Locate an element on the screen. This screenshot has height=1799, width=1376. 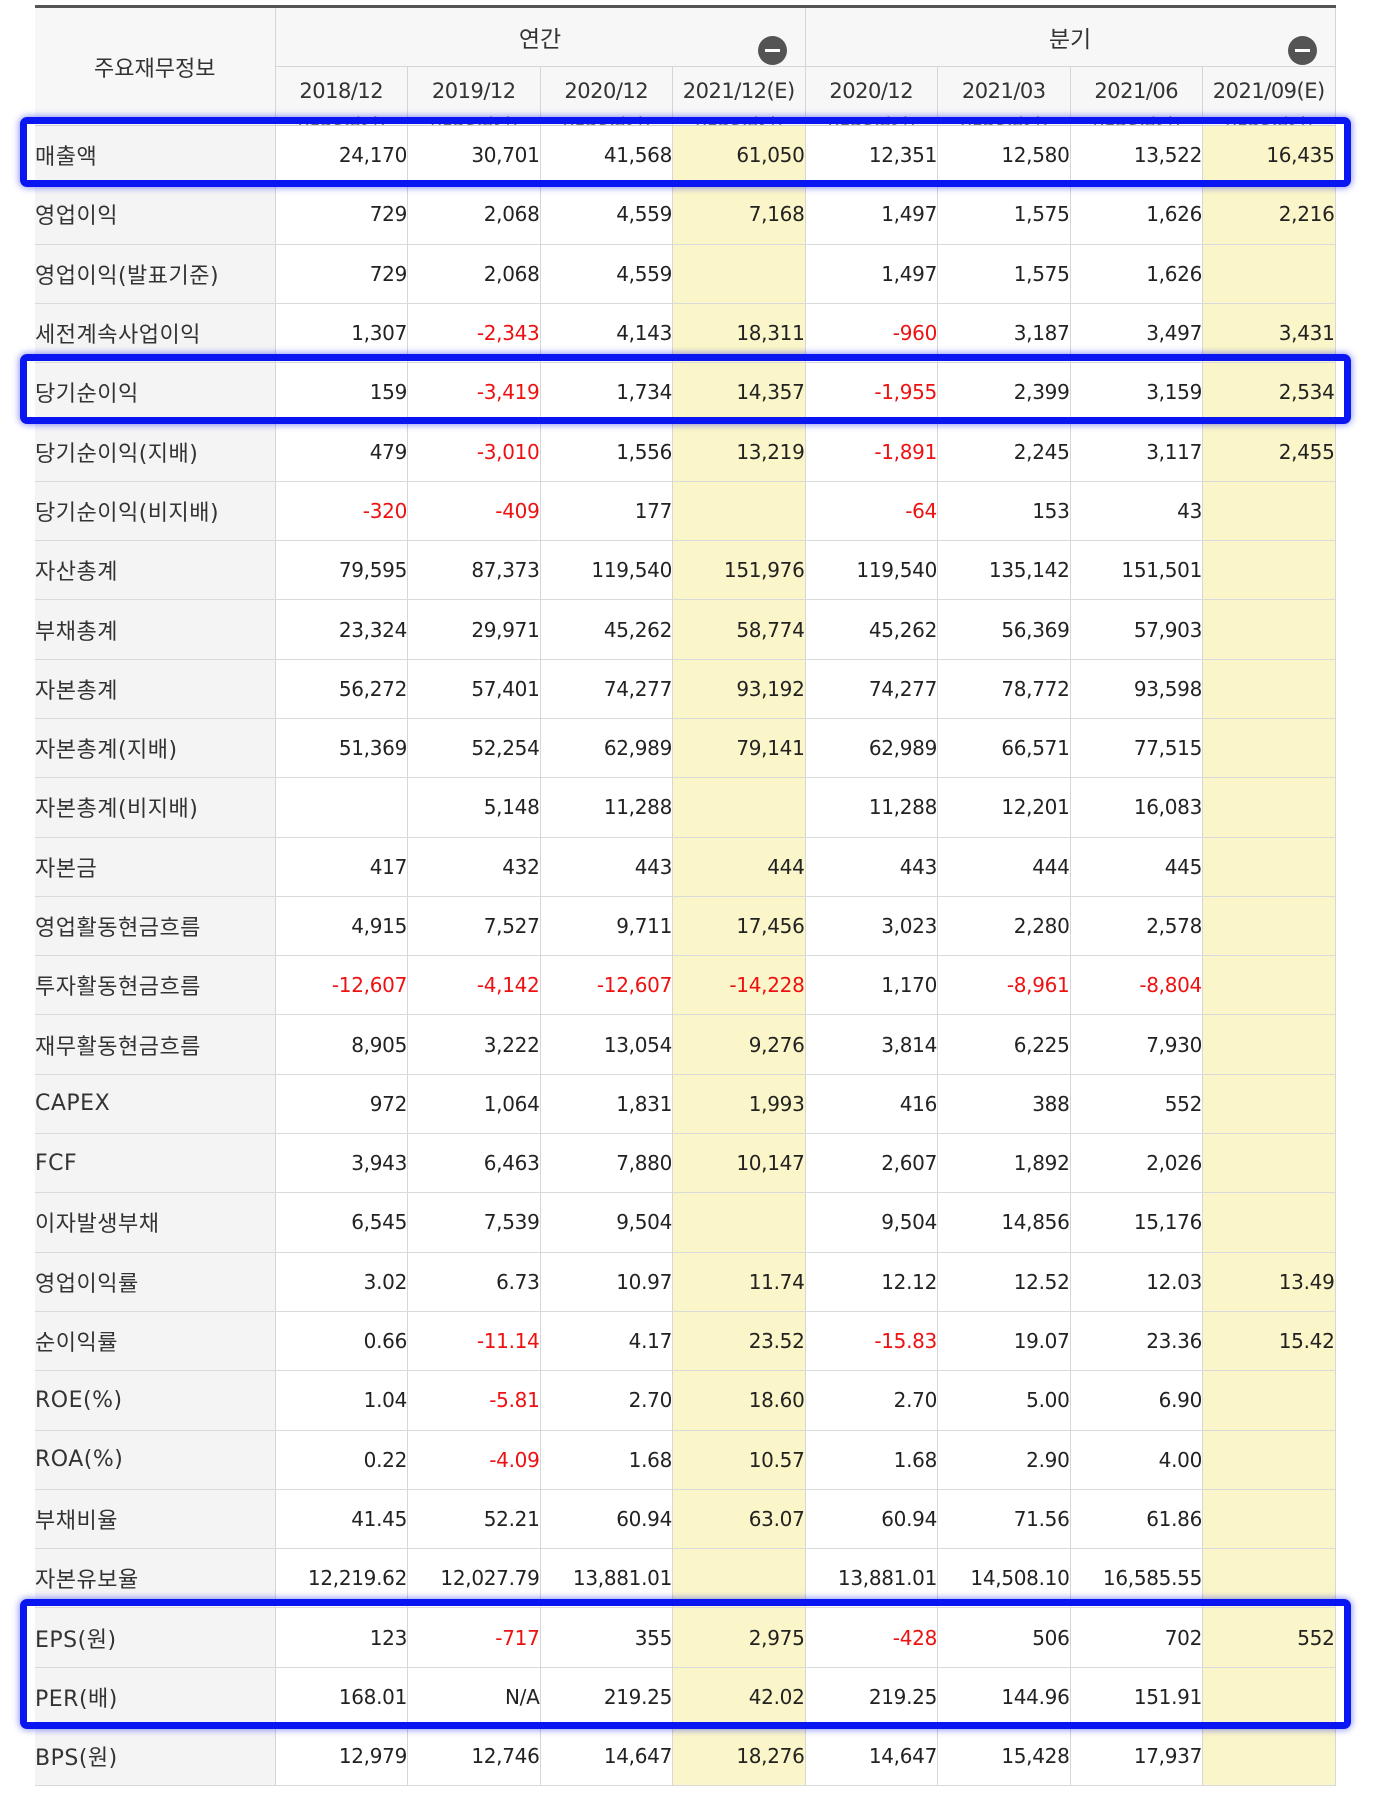
cell-value: 144.96 is located at coordinates (1004, 1697).